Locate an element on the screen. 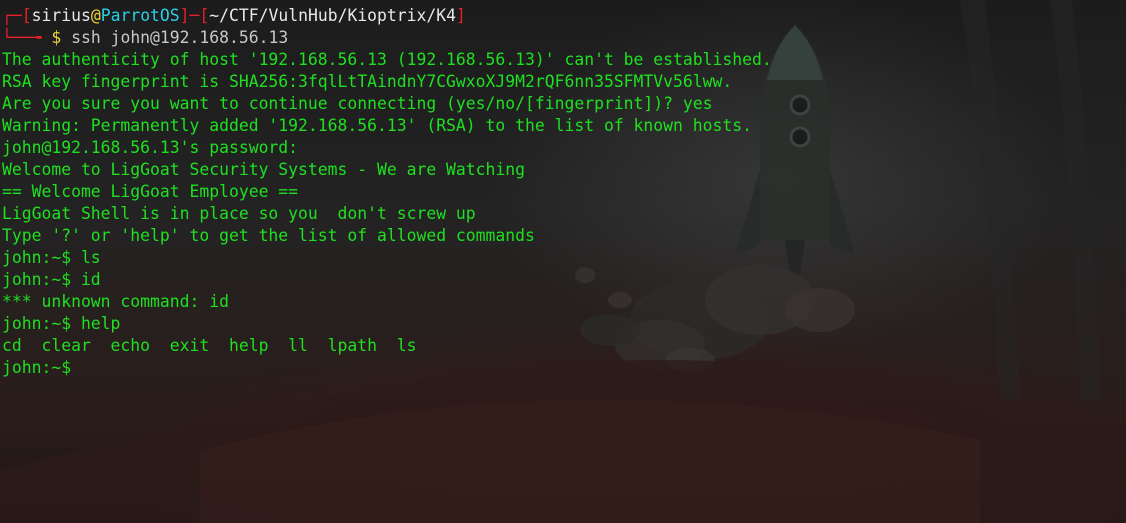  output-line: john:~$ id is located at coordinates (51, 279).